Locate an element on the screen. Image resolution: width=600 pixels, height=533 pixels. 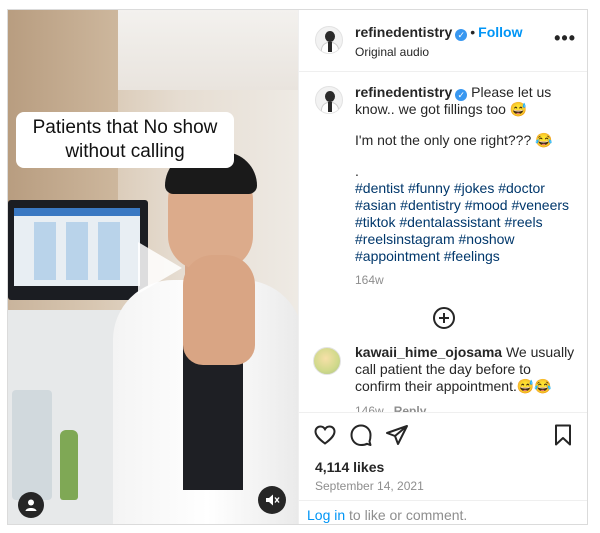
hashtag-link: #dentist is located at coordinates (379, 188).